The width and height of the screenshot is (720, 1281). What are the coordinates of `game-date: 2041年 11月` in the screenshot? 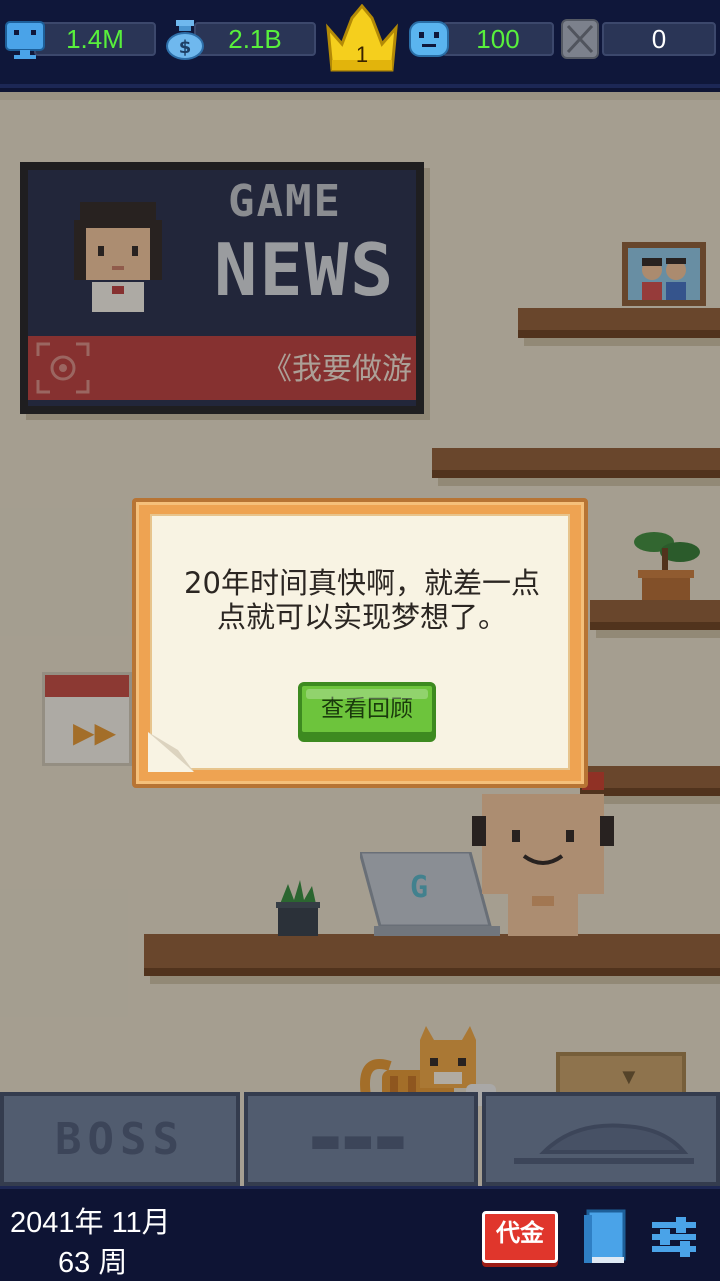 It's located at (90, 1223).